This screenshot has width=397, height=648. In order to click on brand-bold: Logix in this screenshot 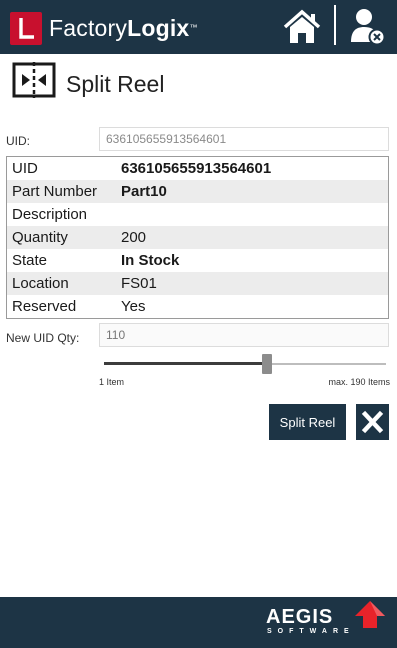, I will do `click(158, 28)`.